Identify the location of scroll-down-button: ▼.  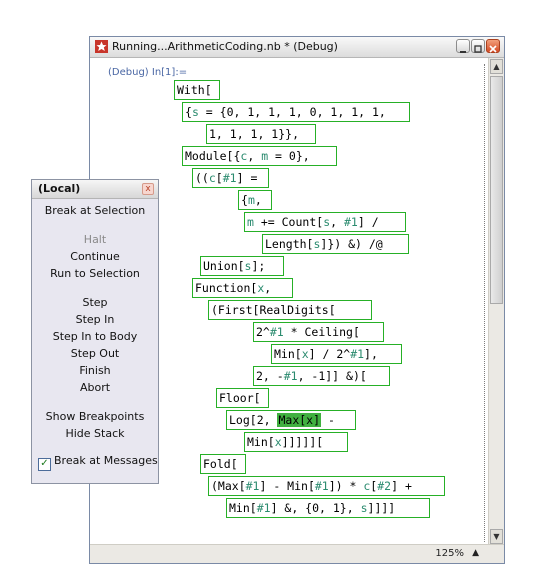
(496, 536).